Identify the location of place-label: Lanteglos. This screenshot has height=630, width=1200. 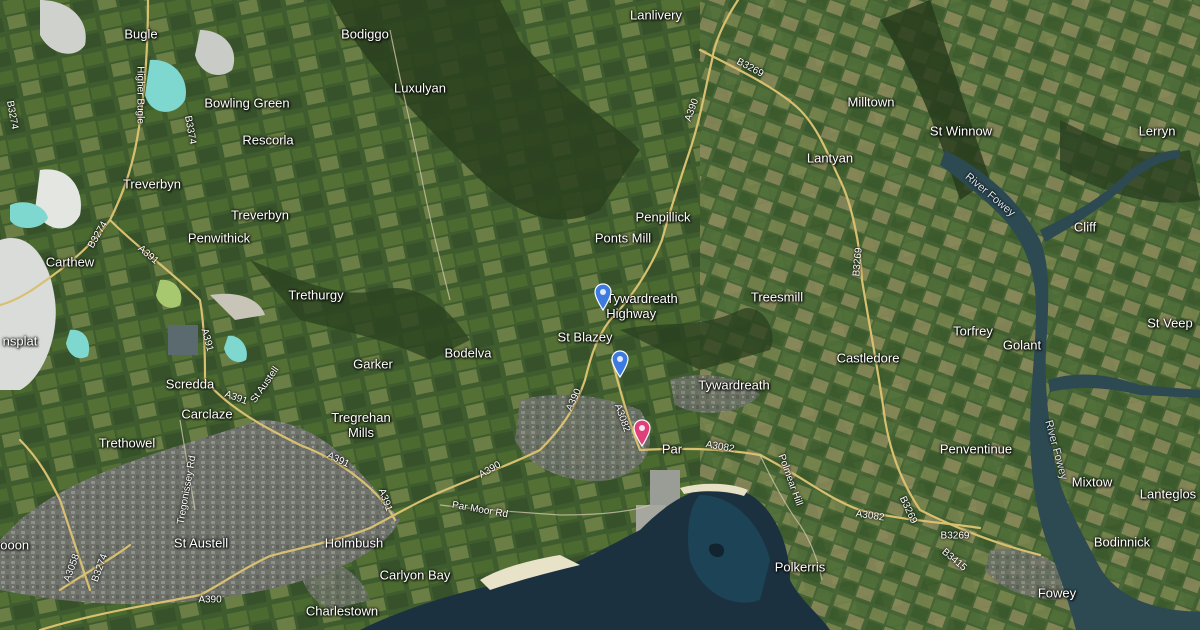
(1168, 494).